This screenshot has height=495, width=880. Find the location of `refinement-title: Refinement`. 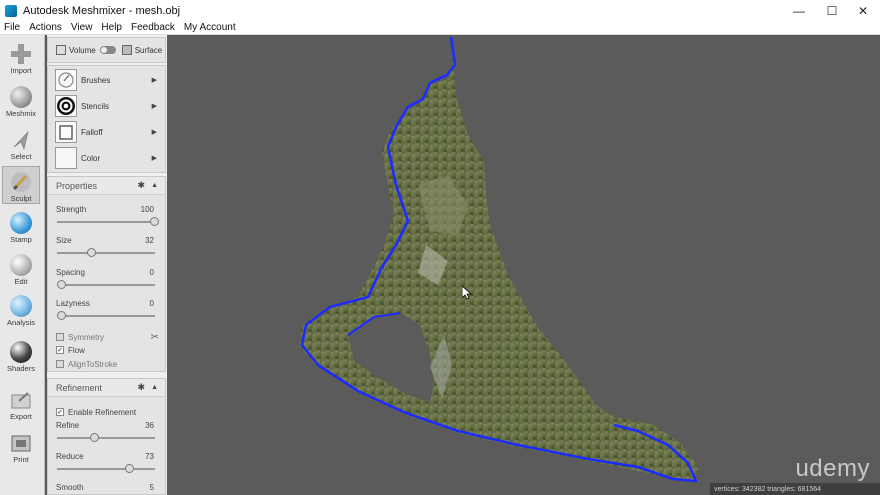

refinement-title: Refinement is located at coordinates (79, 387).